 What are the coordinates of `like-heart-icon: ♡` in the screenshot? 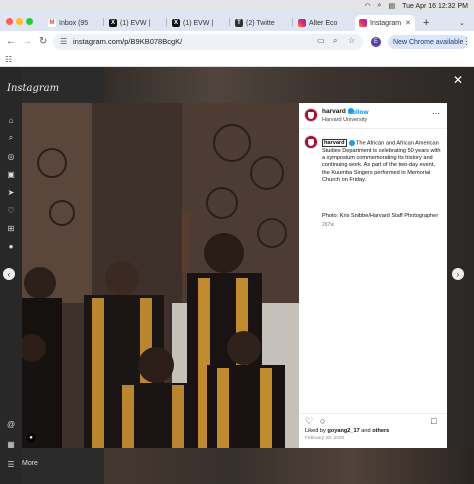 It's located at (309, 421).